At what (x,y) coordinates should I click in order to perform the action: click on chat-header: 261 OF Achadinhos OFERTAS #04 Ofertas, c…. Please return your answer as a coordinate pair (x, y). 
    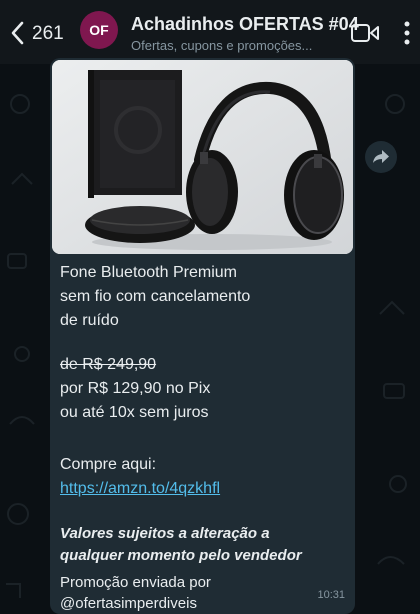
    Looking at the image, I should click on (210, 32).